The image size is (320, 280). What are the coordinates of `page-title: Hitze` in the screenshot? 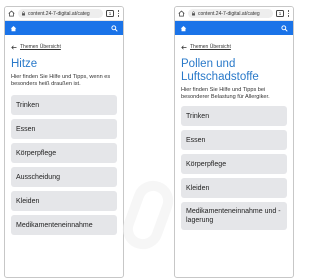 It's located at (24, 64).